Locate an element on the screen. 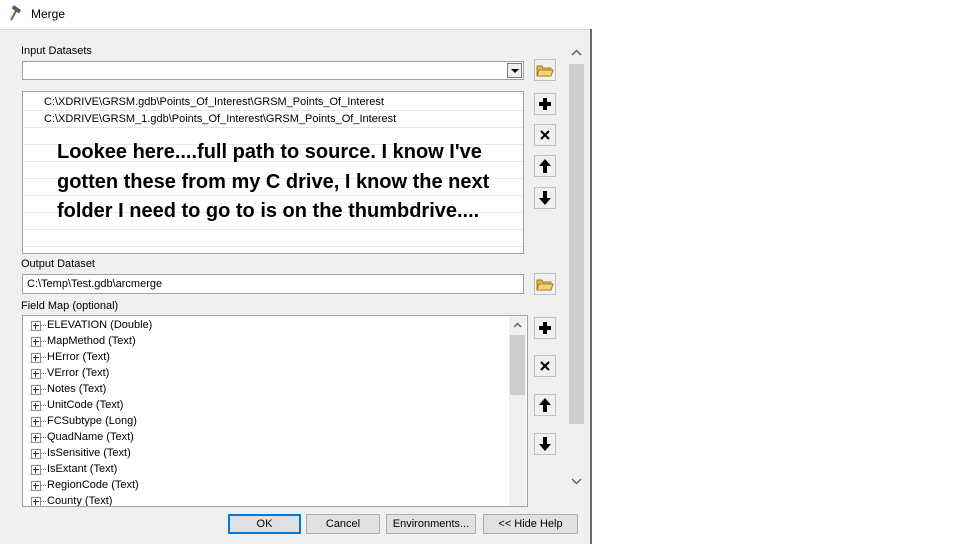 The height and width of the screenshot is (544, 960). field-map-scrollbar is located at coordinates (517, 411).